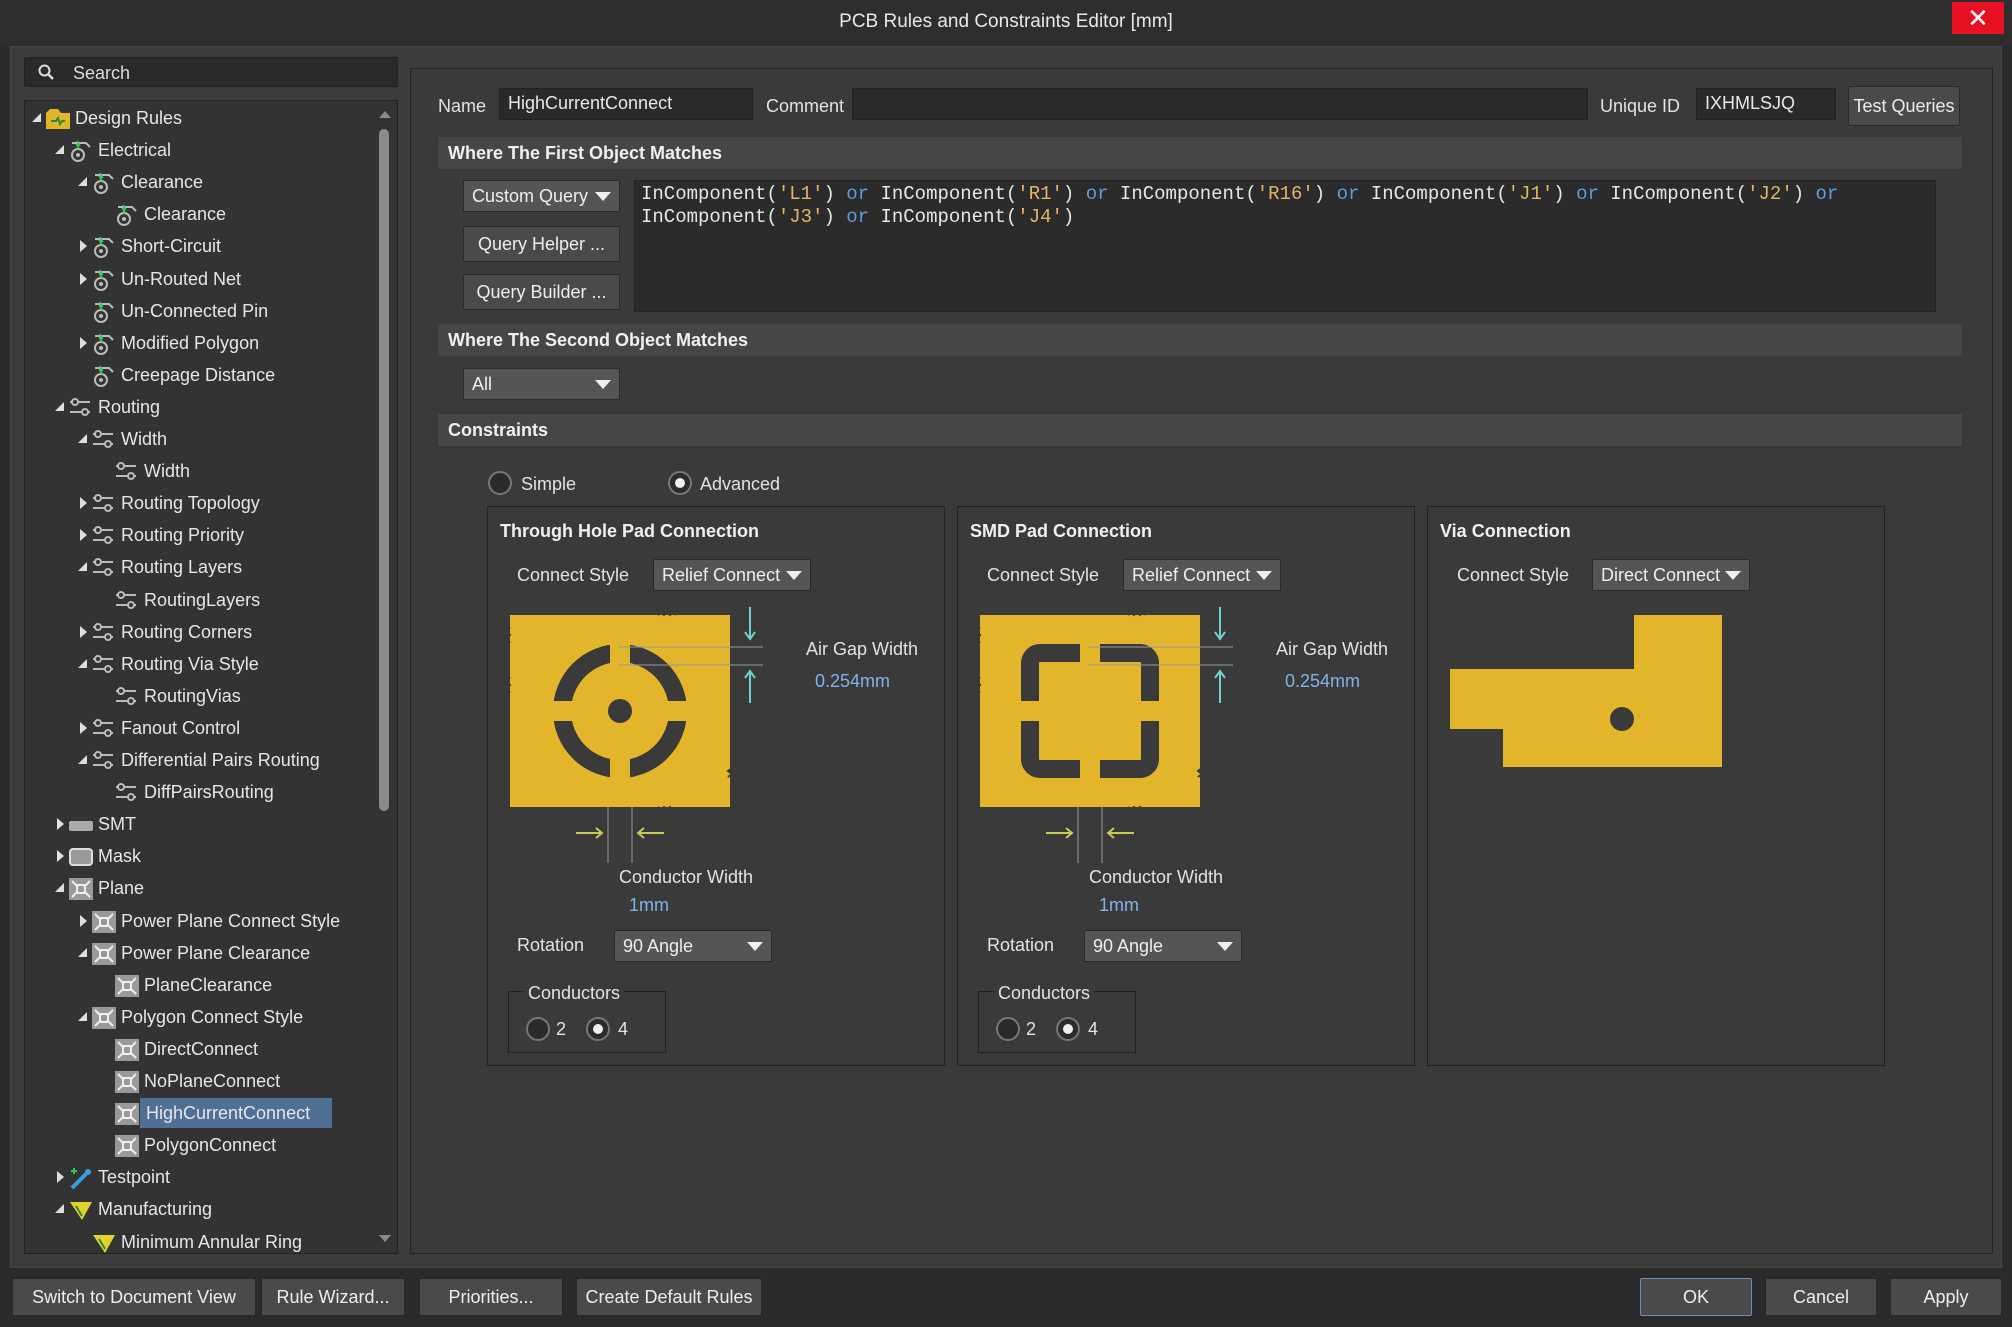  I want to click on tree-item: RoutingLayers, so click(248, 600).